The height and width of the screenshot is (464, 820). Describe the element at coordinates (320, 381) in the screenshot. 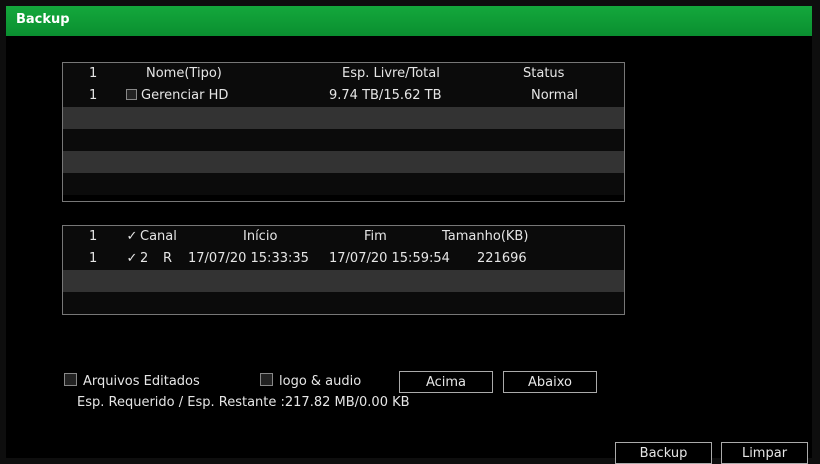

I see `logo-audio-label: logo & audio` at that location.